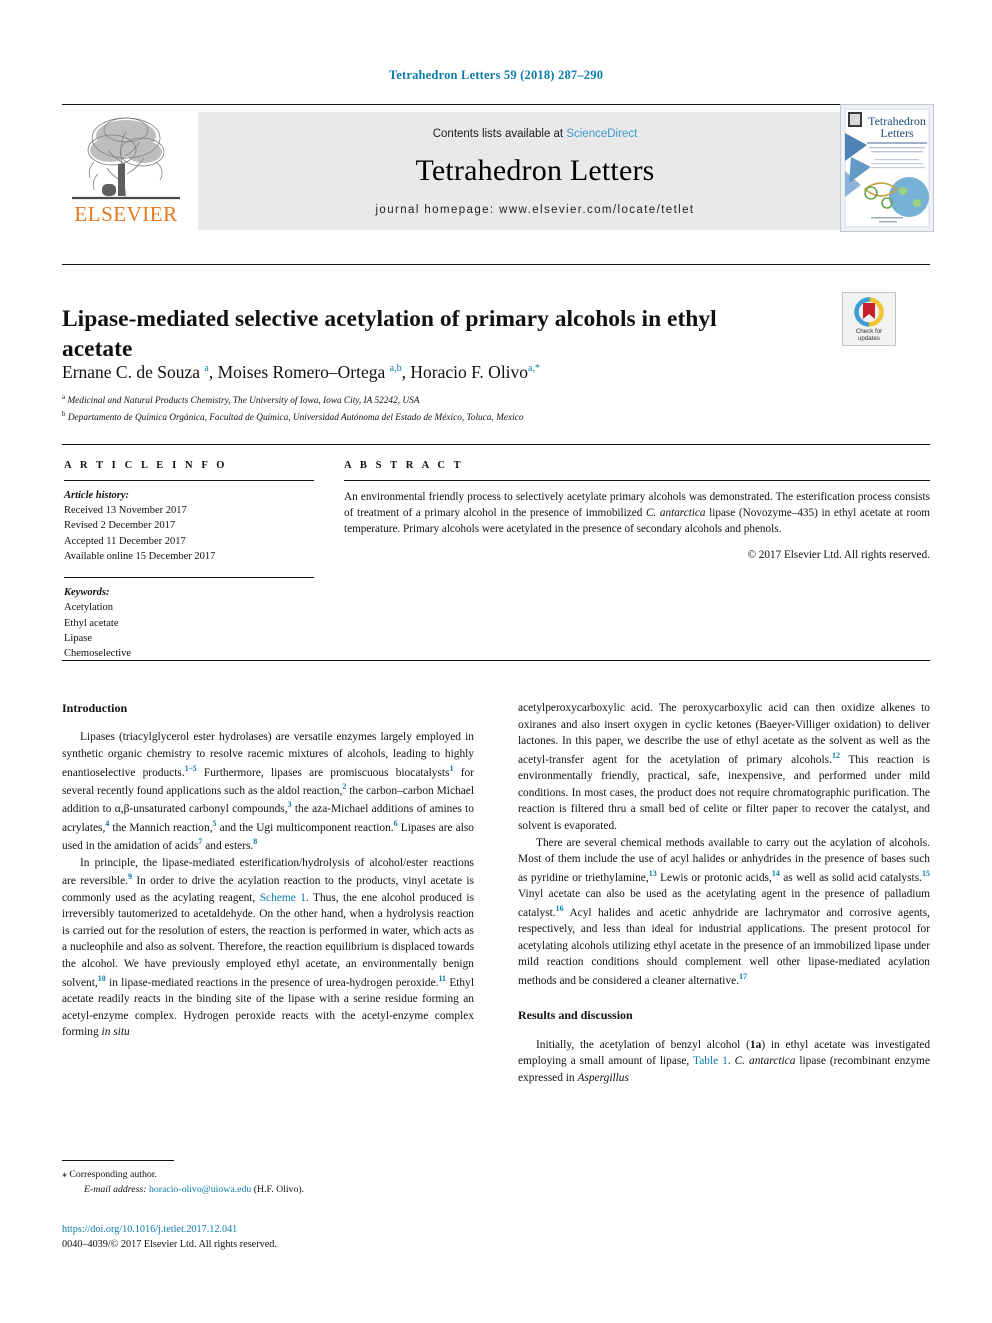 The width and height of the screenshot is (992, 1323). What do you see at coordinates (869, 319) in the screenshot?
I see `crossmark-badge: Check for updates` at bounding box center [869, 319].